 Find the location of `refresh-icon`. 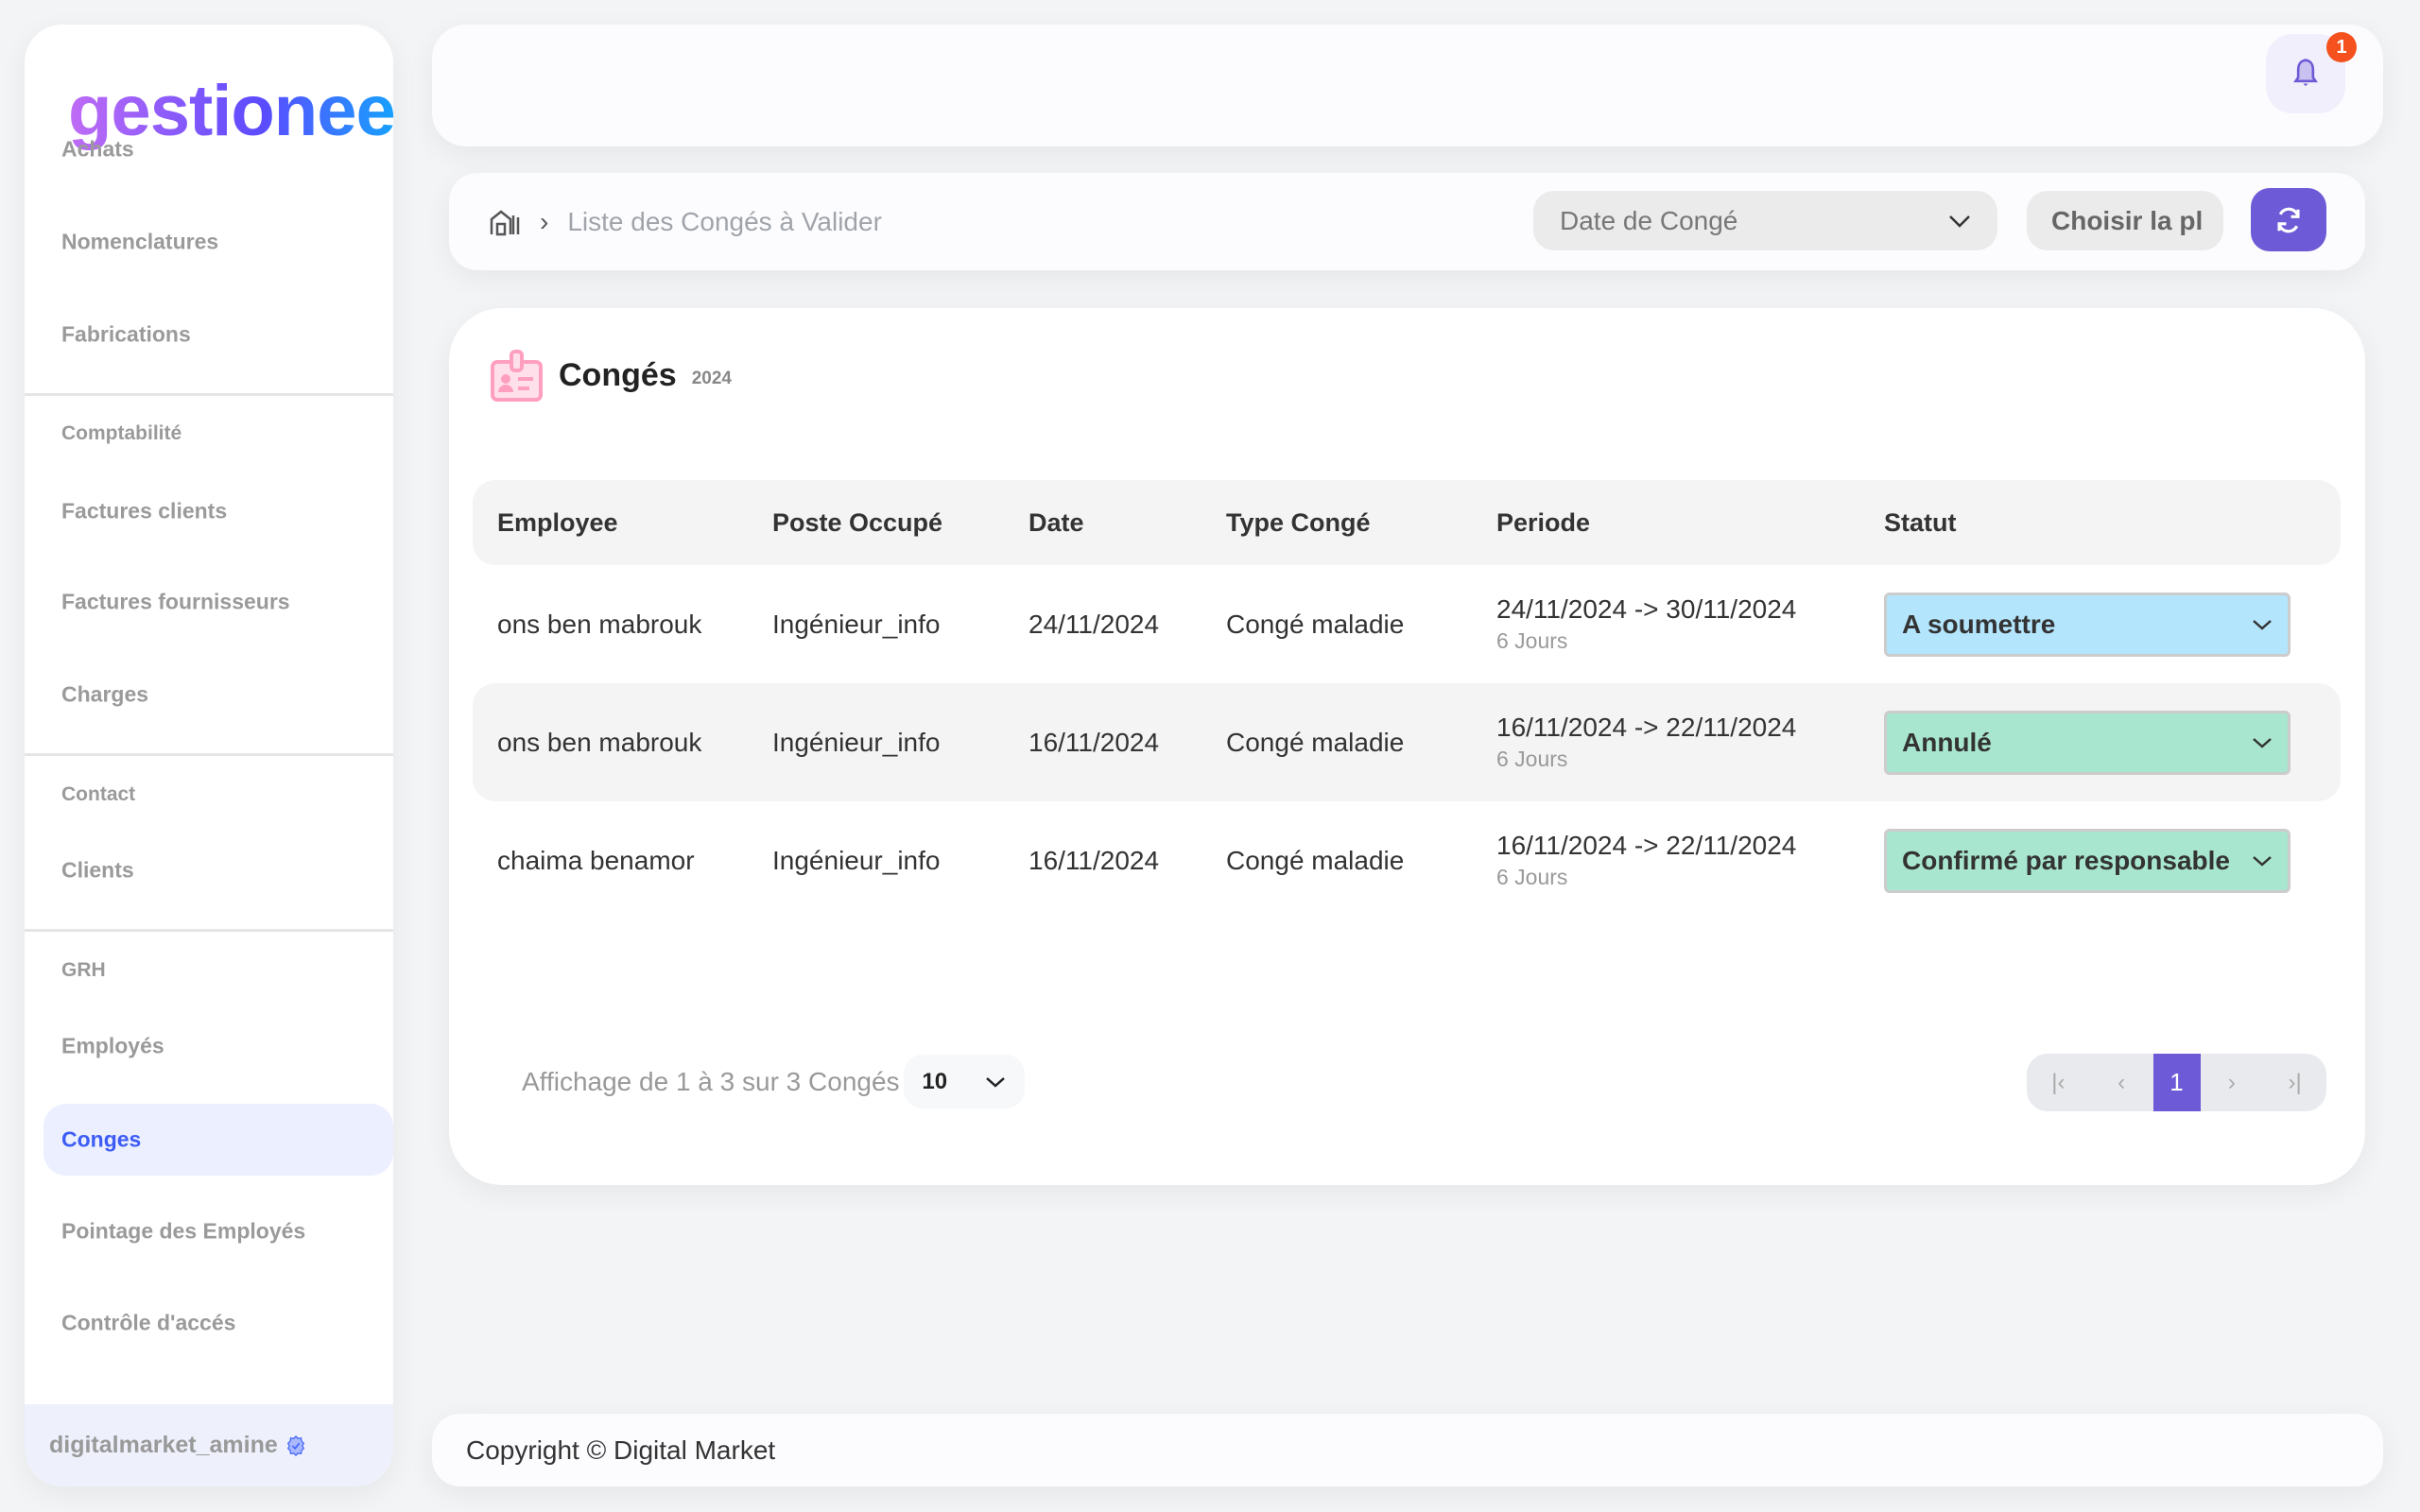

refresh-icon is located at coordinates (2288, 219).